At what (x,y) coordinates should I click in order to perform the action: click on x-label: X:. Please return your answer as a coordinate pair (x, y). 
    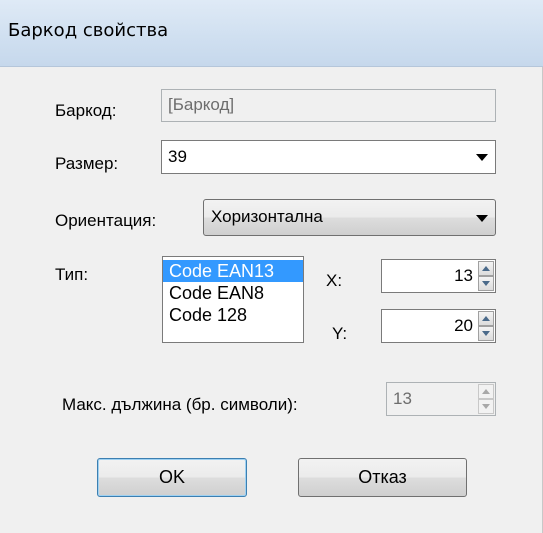
    Looking at the image, I should click on (334, 280).